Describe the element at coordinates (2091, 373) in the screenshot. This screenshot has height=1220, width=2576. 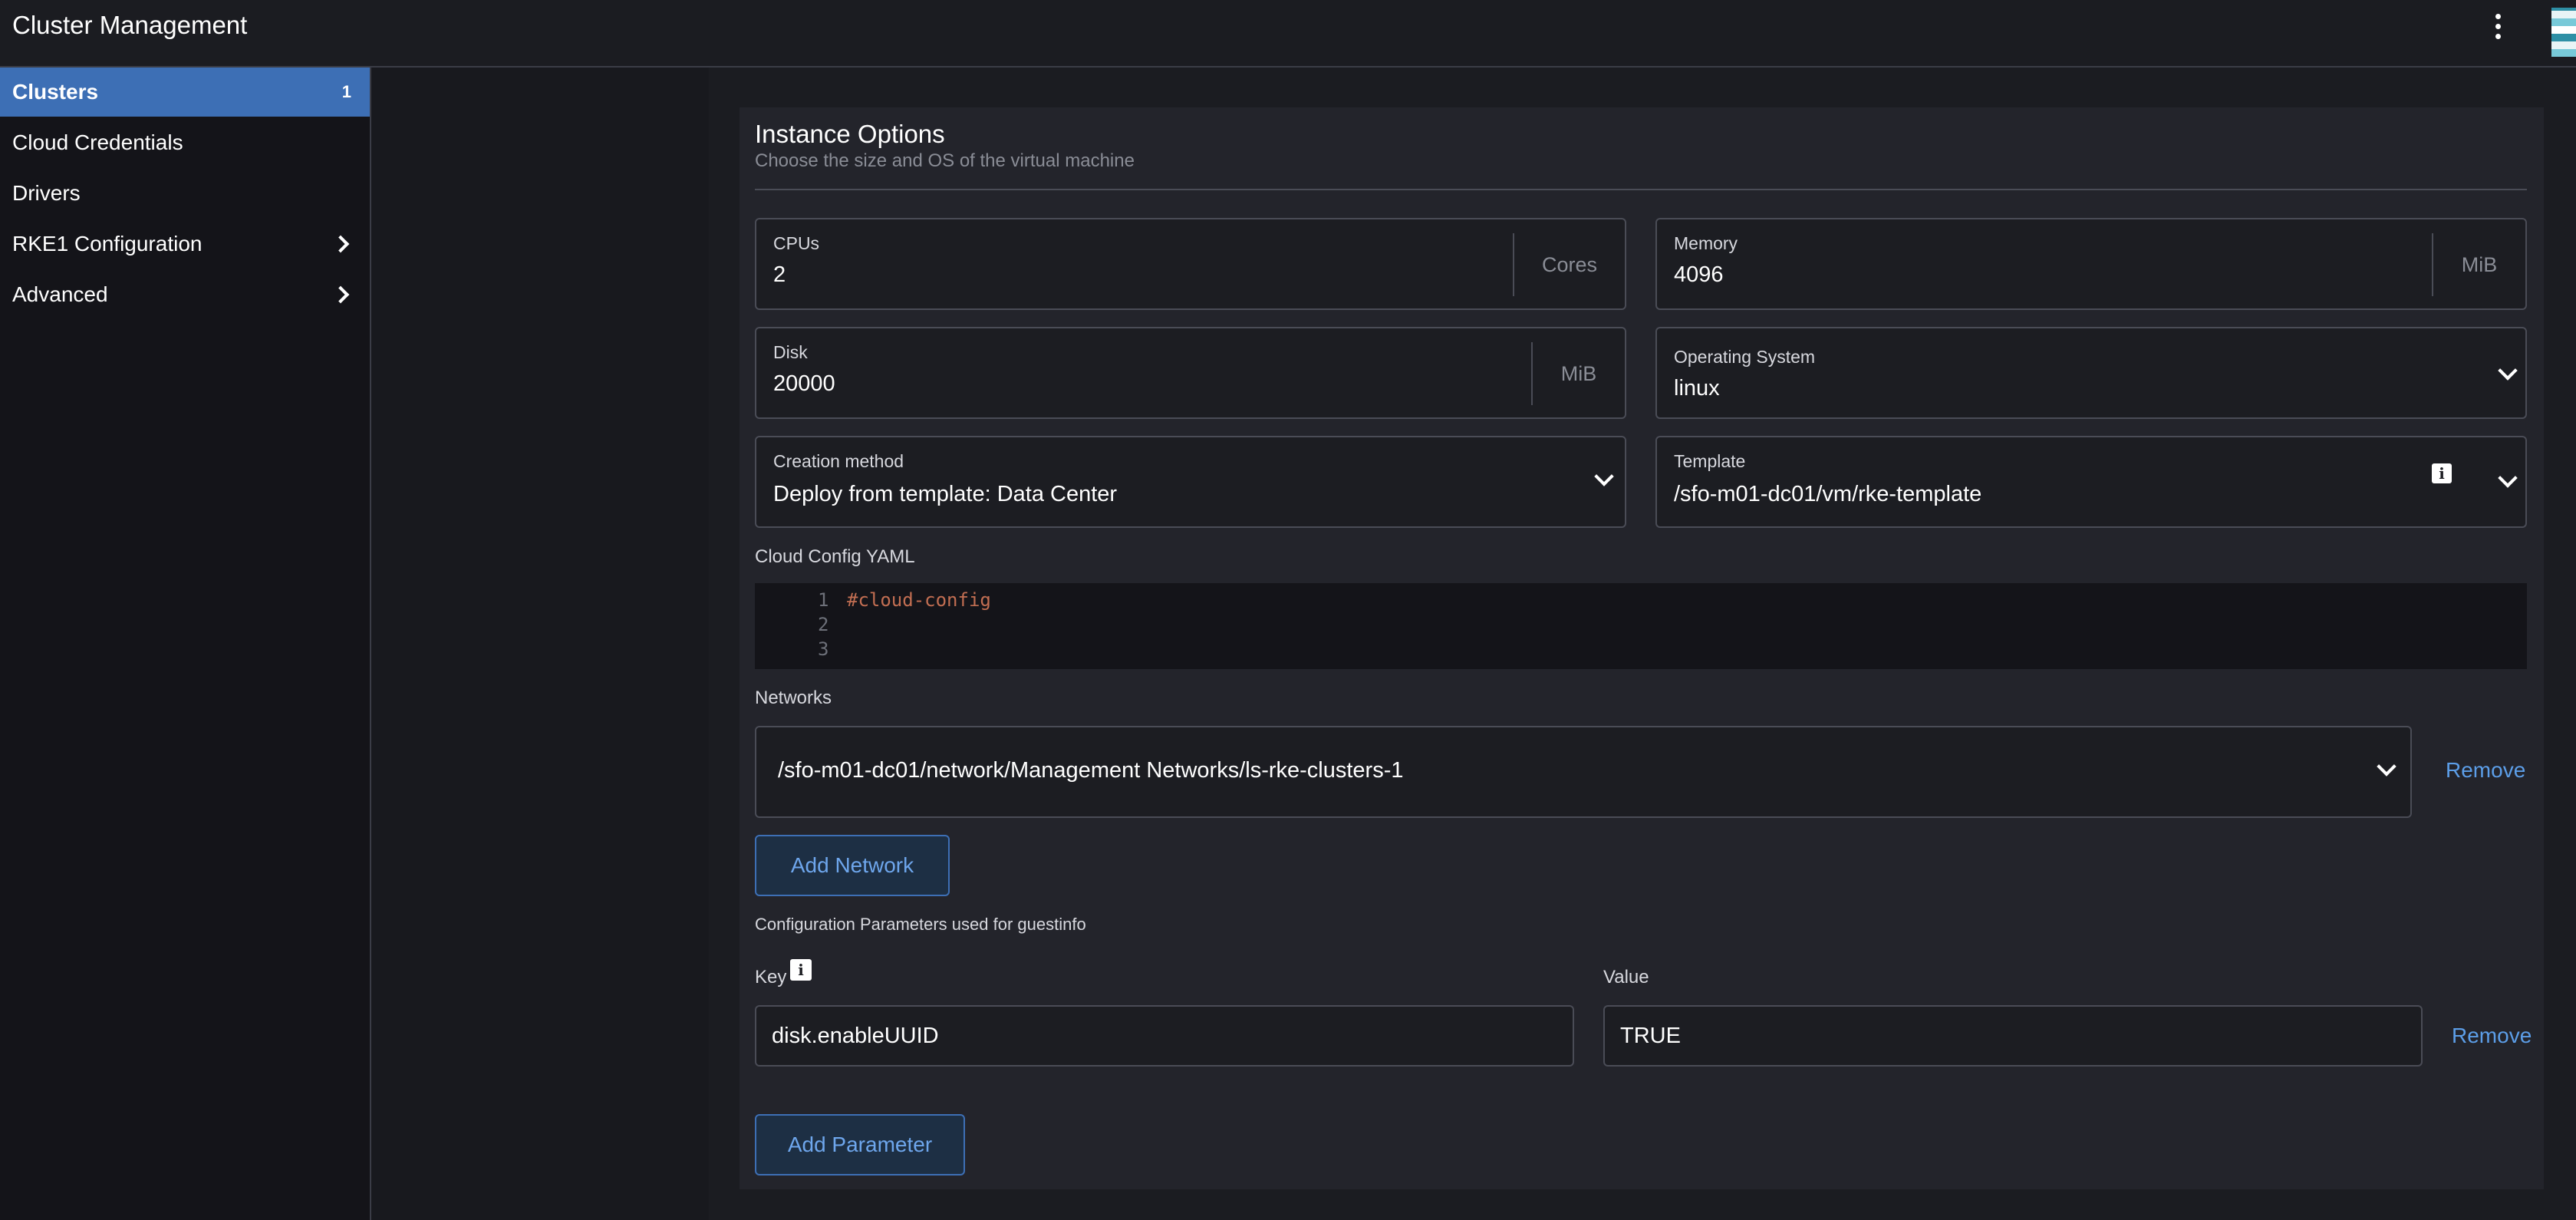
I see `operating-system-select: Operating System linux` at that location.